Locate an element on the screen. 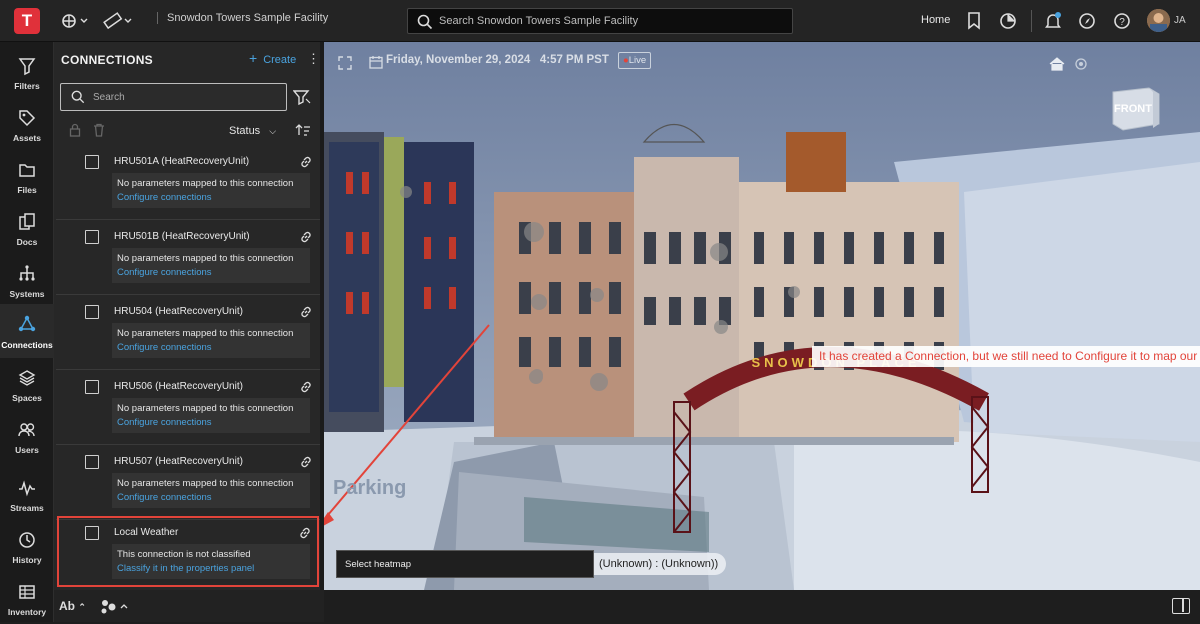 The height and width of the screenshot is (624, 1200). viewer-footer is located at coordinates (762, 606).